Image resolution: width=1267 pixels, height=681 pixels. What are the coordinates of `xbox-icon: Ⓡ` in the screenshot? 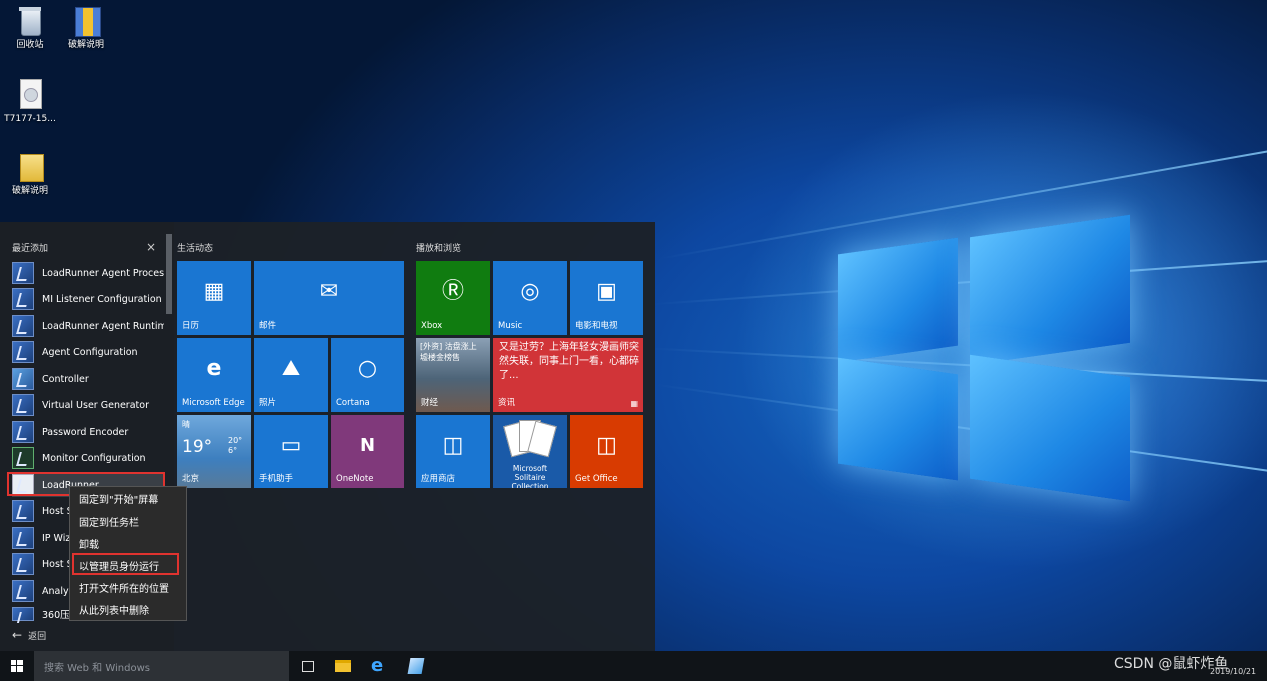 It's located at (453, 292).